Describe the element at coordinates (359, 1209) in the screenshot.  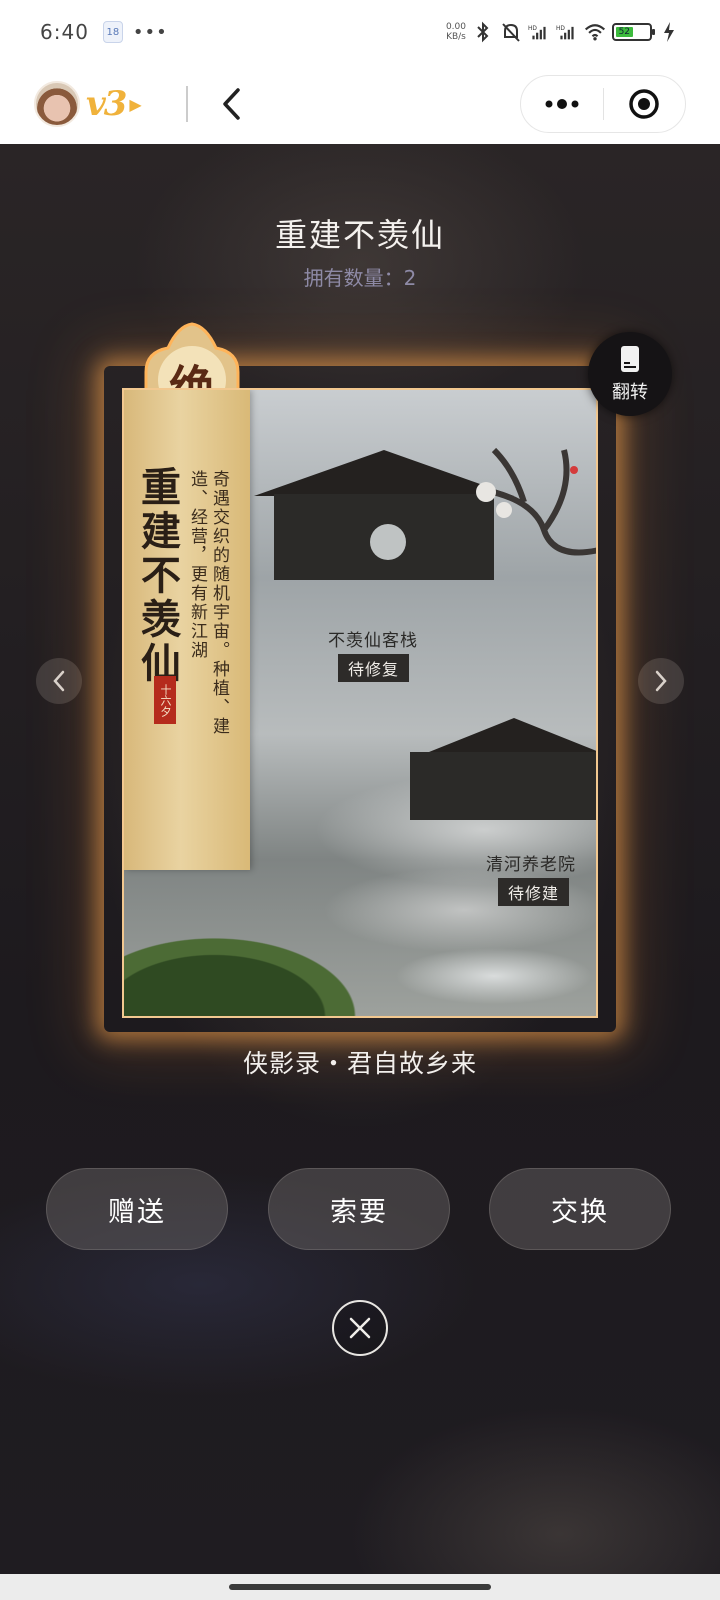
I see `request-button: 索要` at that location.